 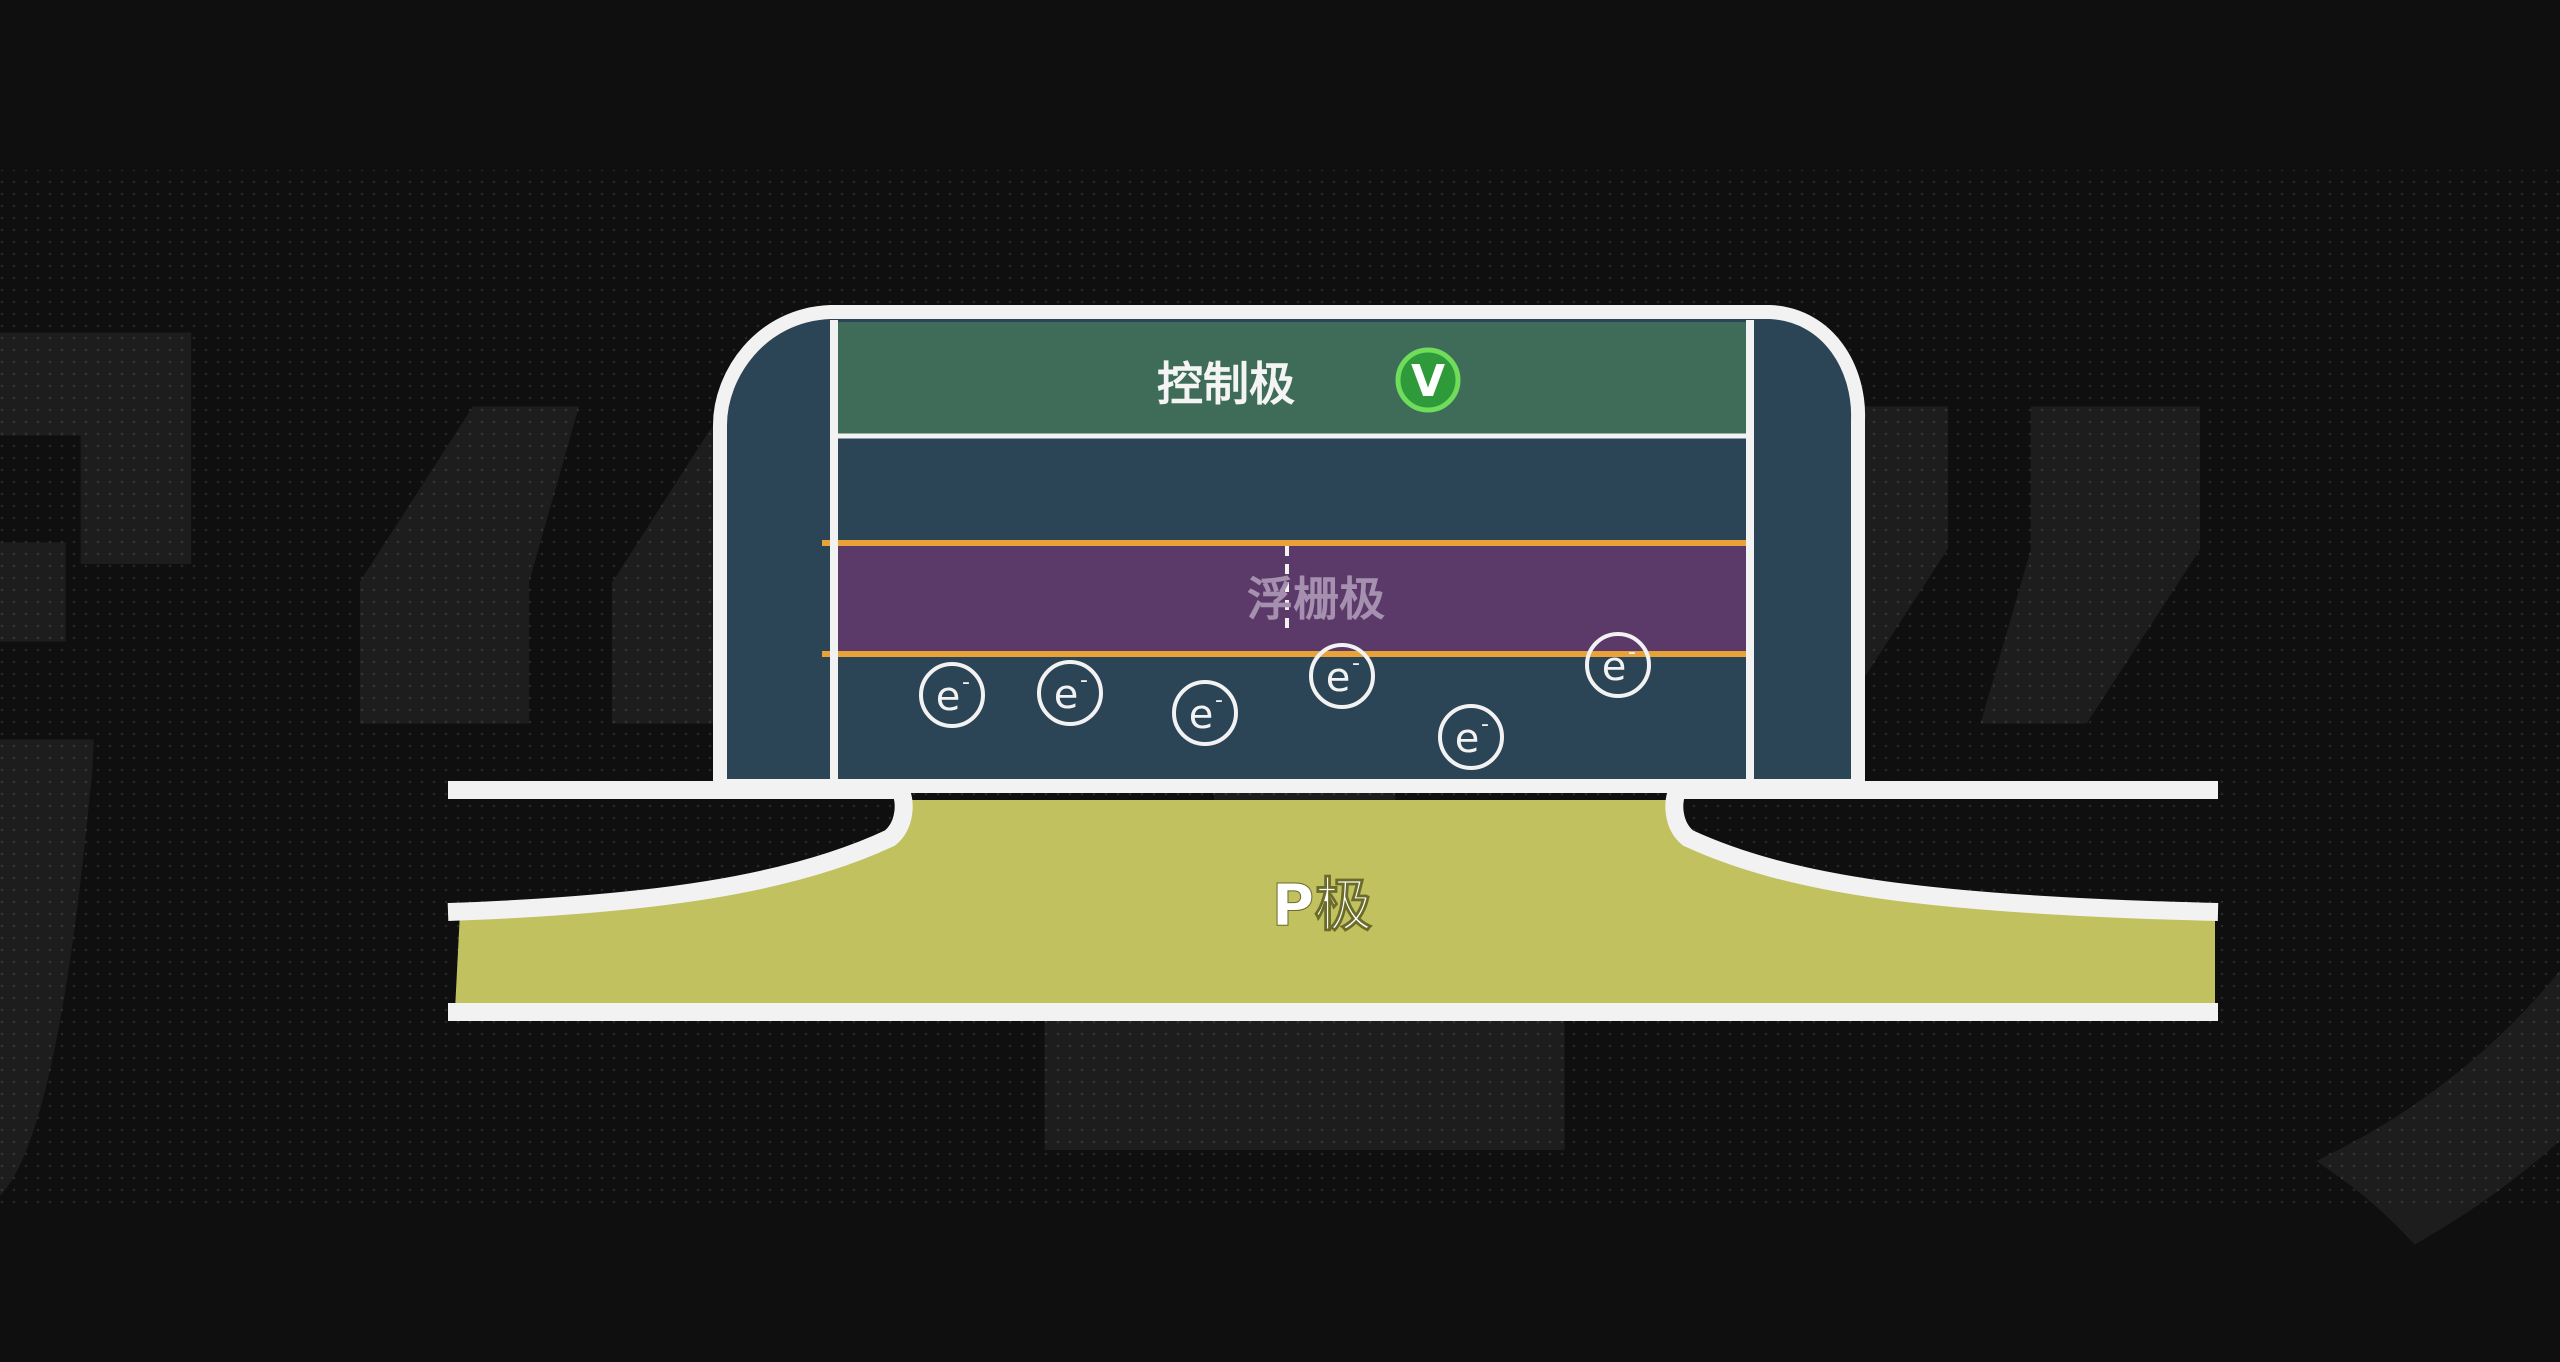 What do you see at coordinates (1316, 599) in the screenshot?
I see `floating-gate-label: 浮栅极` at bounding box center [1316, 599].